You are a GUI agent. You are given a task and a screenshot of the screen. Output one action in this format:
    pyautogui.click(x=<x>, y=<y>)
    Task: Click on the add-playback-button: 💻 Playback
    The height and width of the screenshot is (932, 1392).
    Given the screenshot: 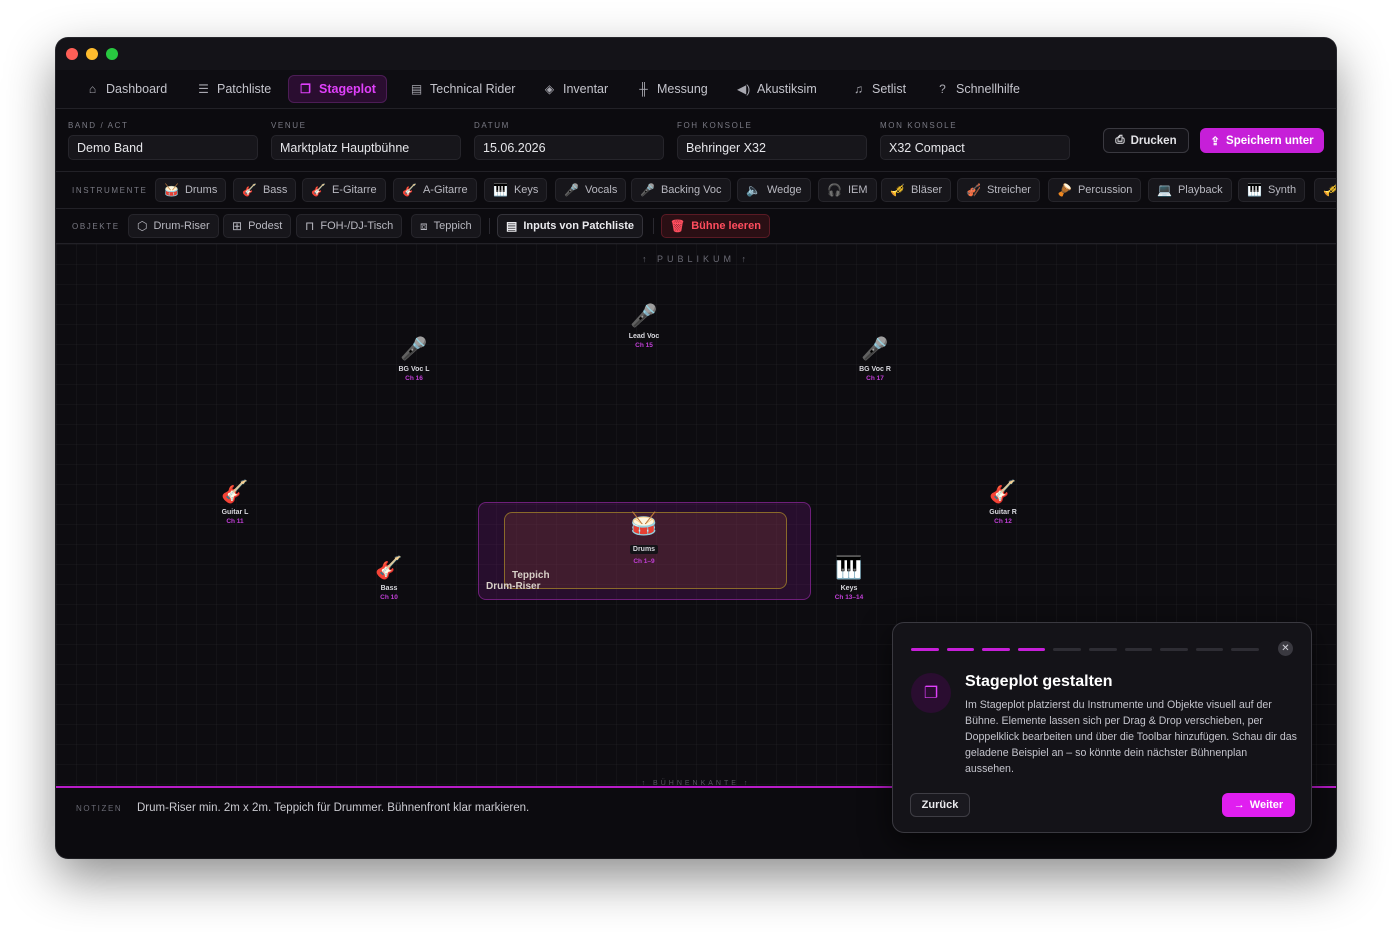 What is the action you would take?
    pyautogui.click(x=1190, y=190)
    